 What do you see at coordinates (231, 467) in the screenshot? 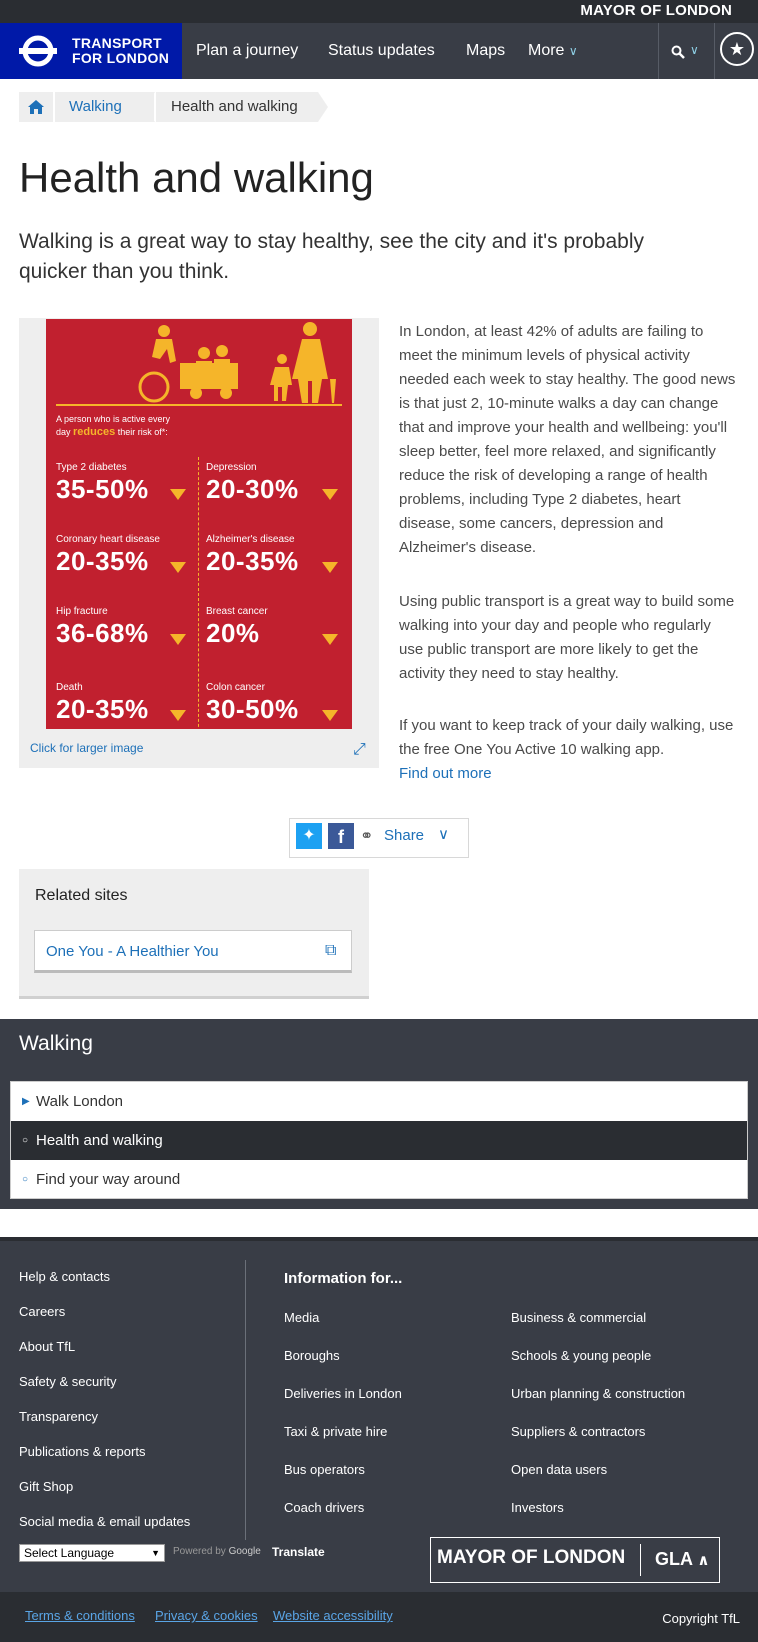
I see `stat-label: Depression` at bounding box center [231, 467].